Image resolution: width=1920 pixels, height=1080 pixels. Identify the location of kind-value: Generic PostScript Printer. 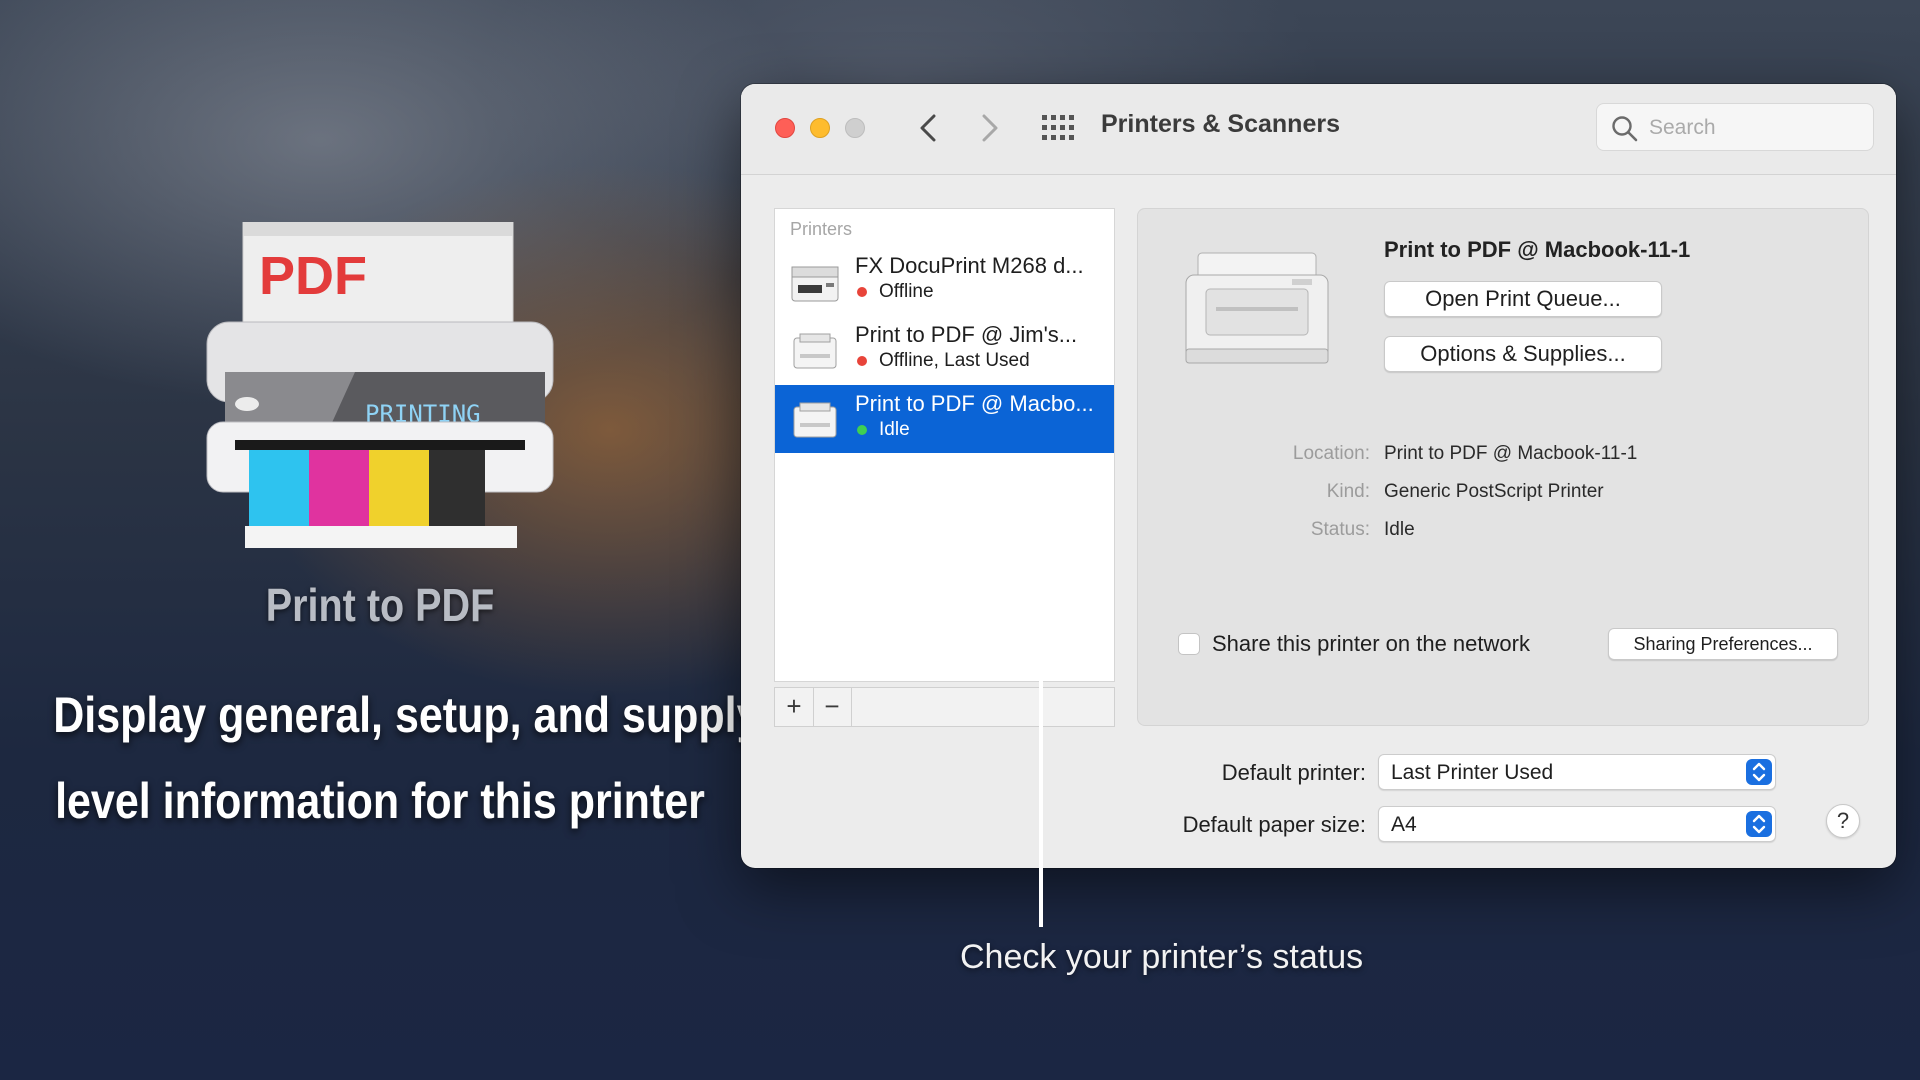
(1494, 491).